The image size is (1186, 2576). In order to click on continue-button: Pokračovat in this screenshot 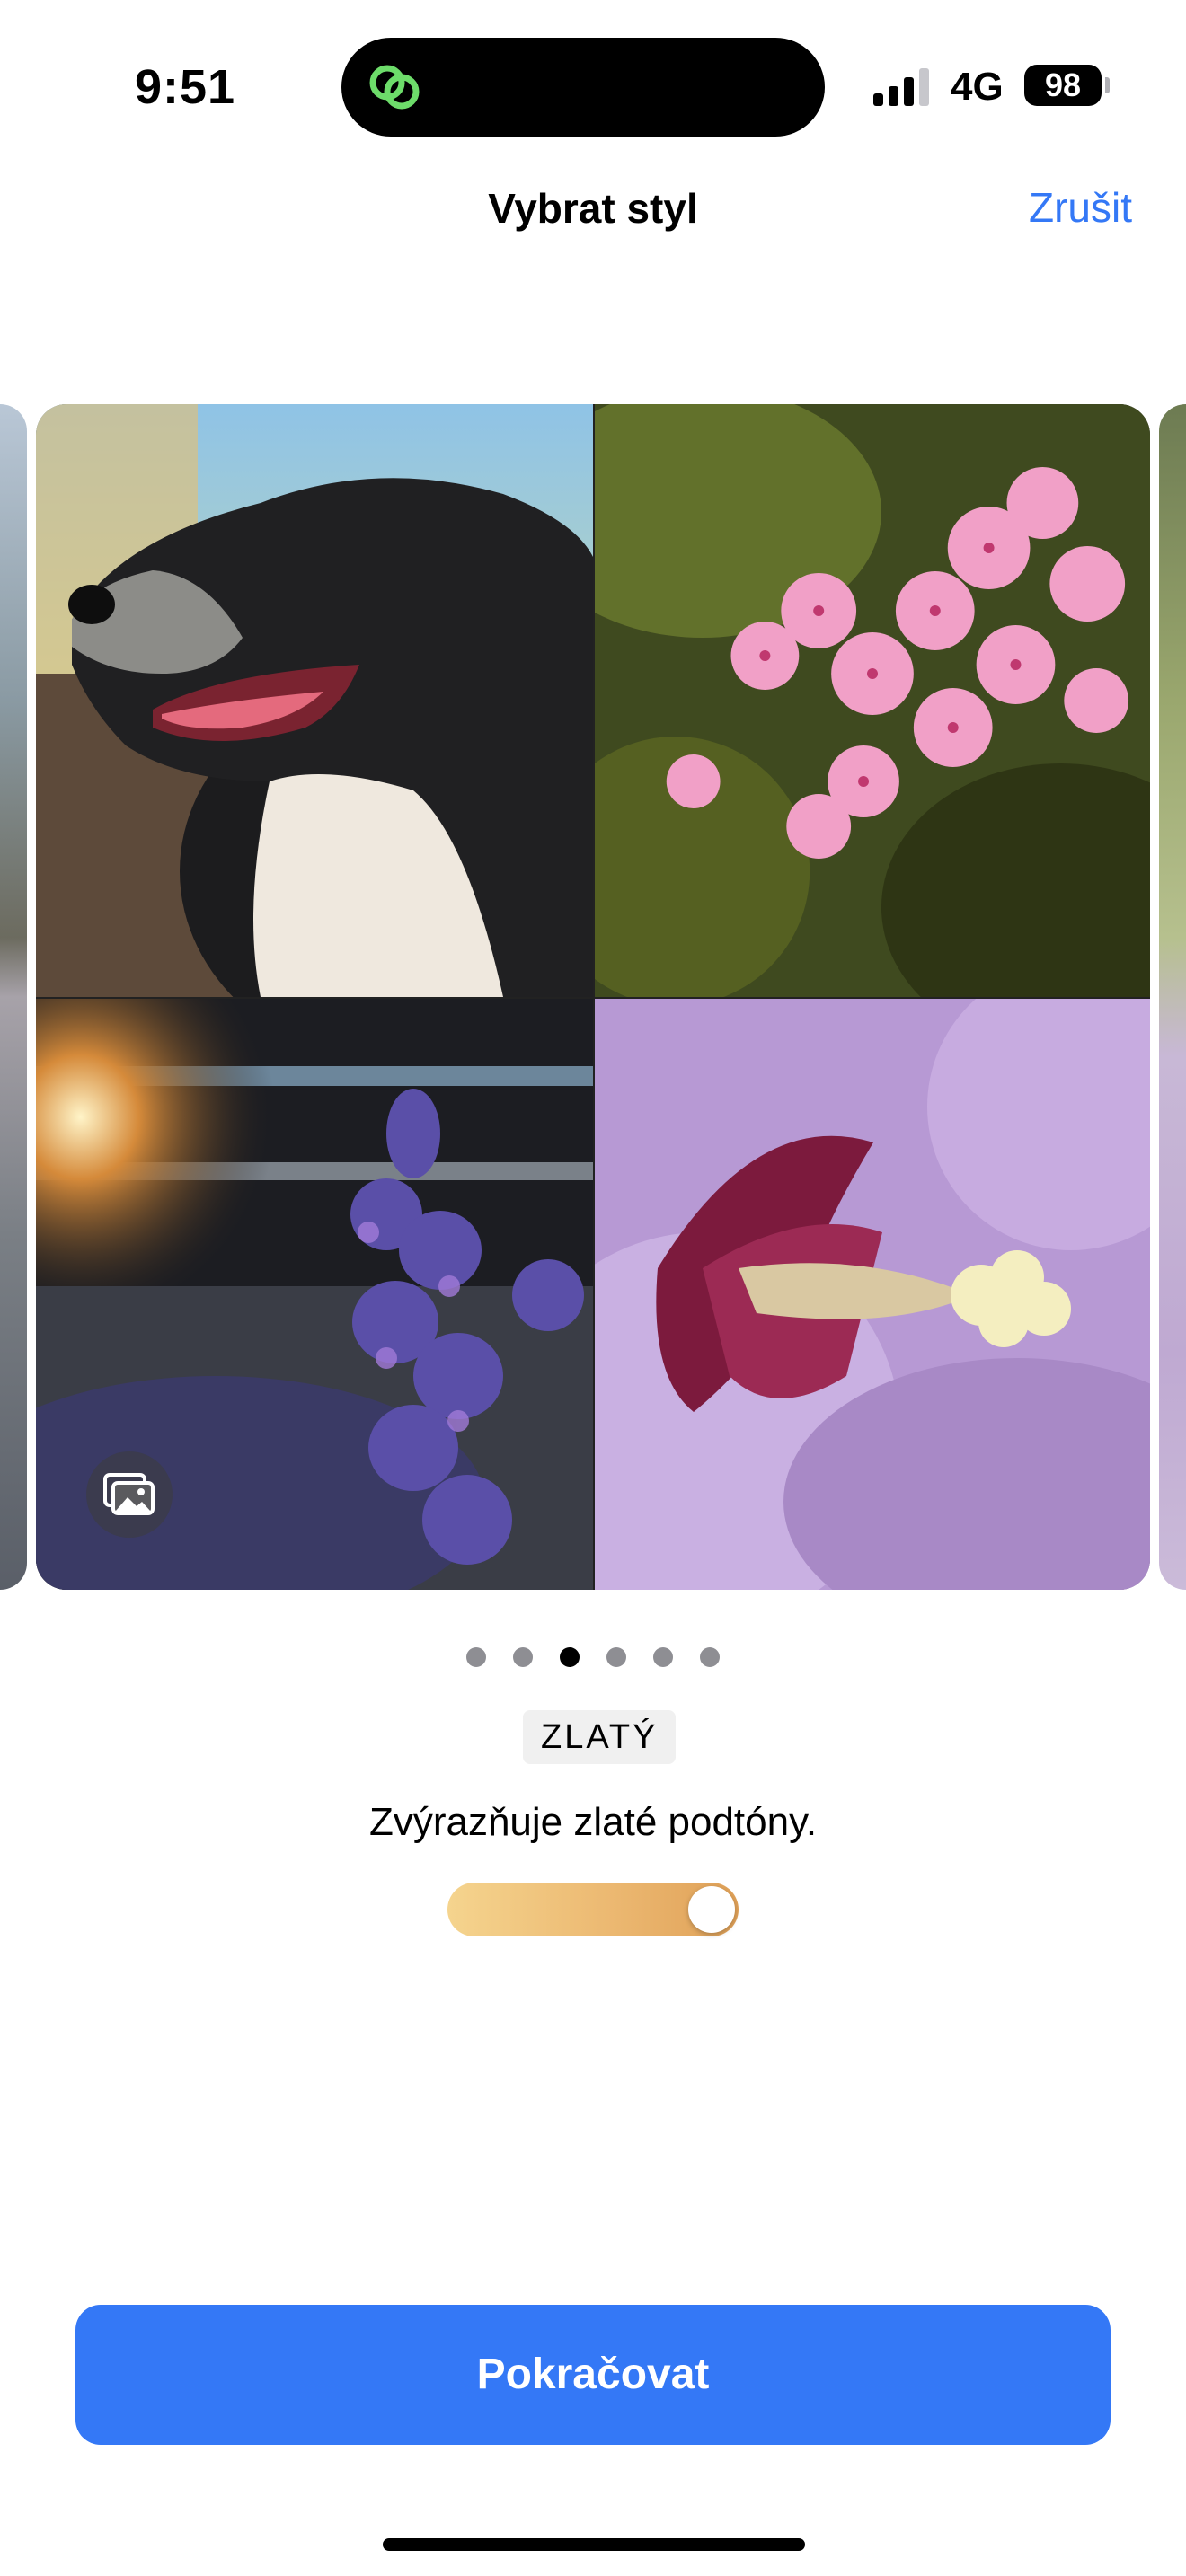, I will do `click(593, 2375)`.